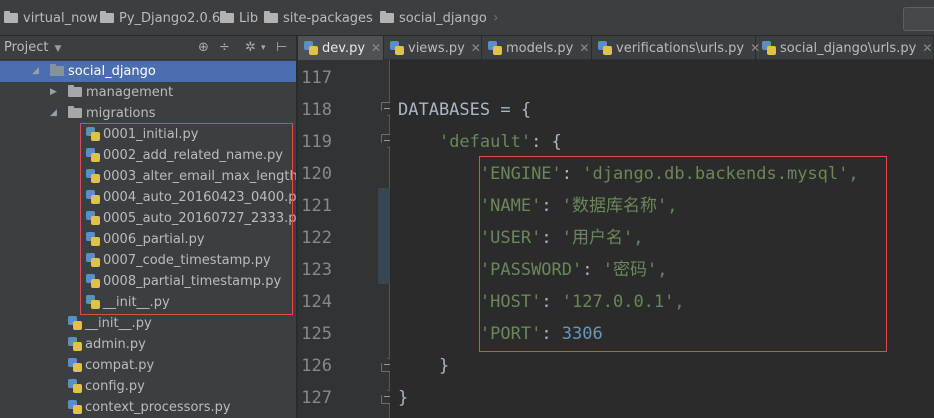  Describe the element at coordinates (341, 48) in the screenshot. I see `tab-dev-py: dev.py ✕` at that location.